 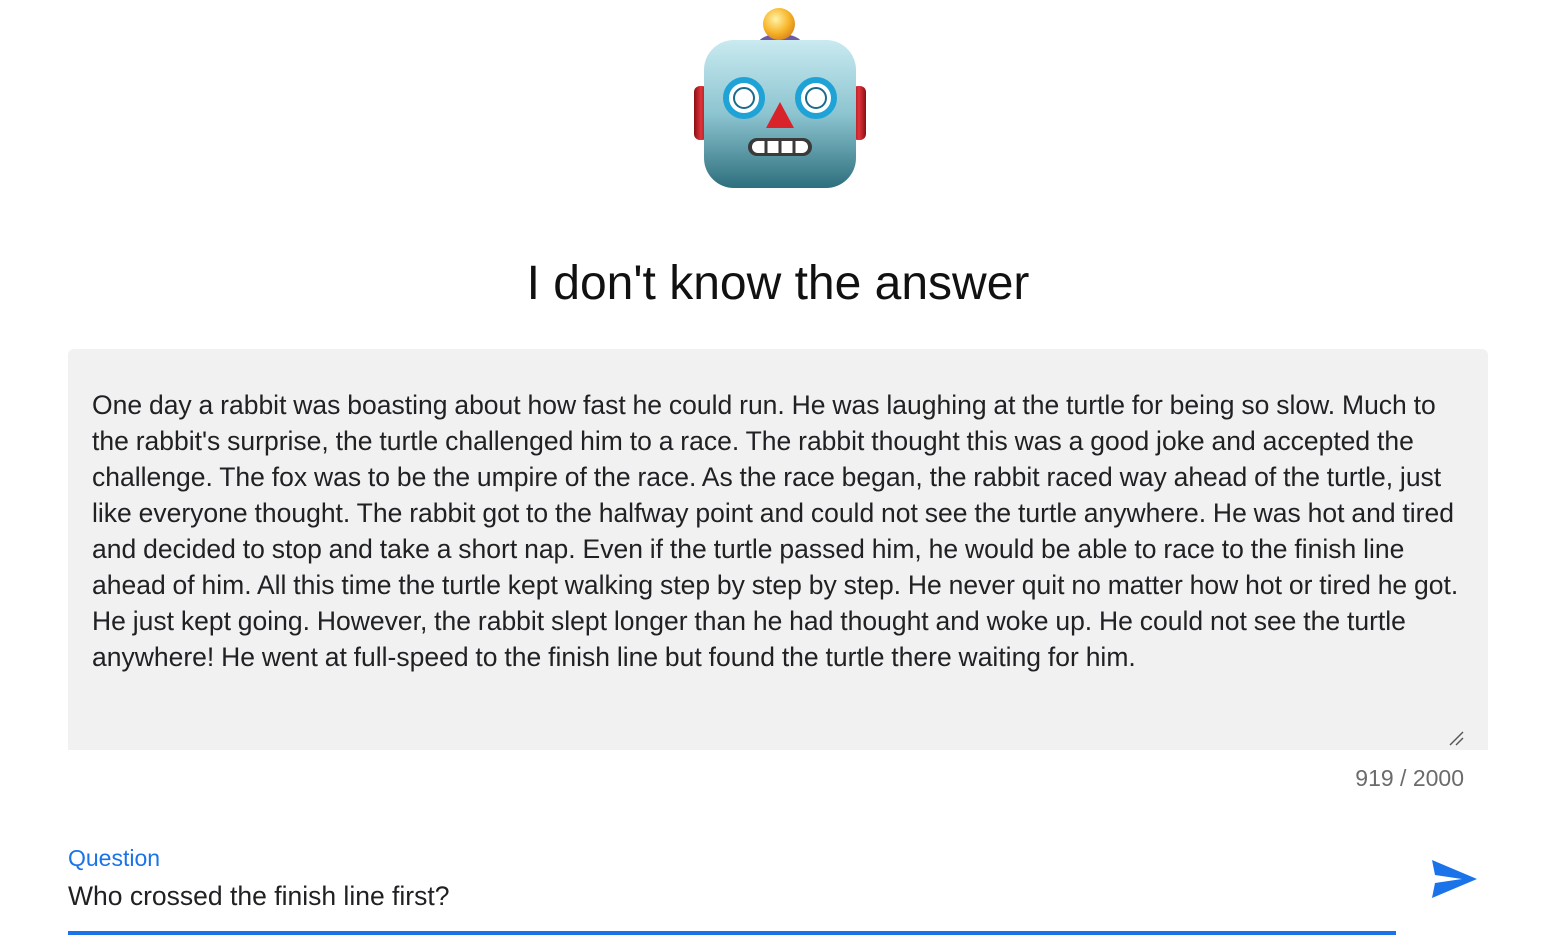 What do you see at coordinates (1456, 738) in the screenshot?
I see `resize-handle-icon` at bounding box center [1456, 738].